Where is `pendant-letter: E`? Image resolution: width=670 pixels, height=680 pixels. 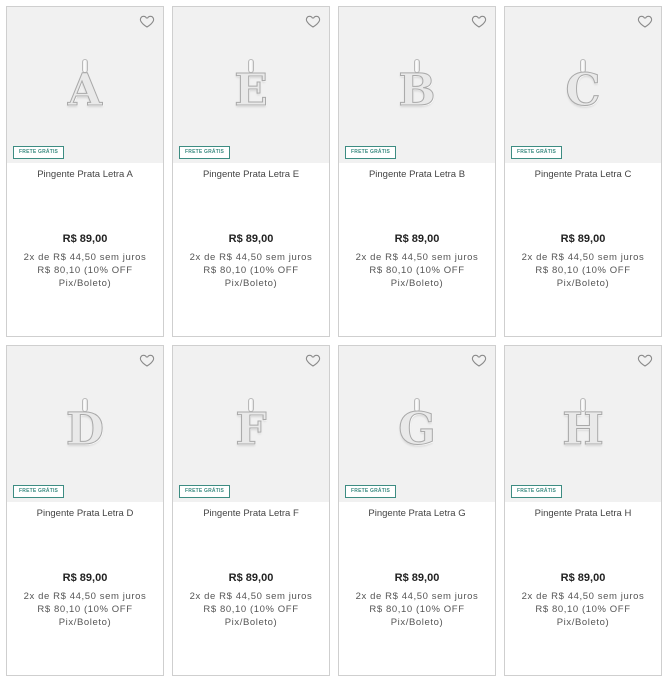
pendant-letter: E is located at coordinates (251, 90).